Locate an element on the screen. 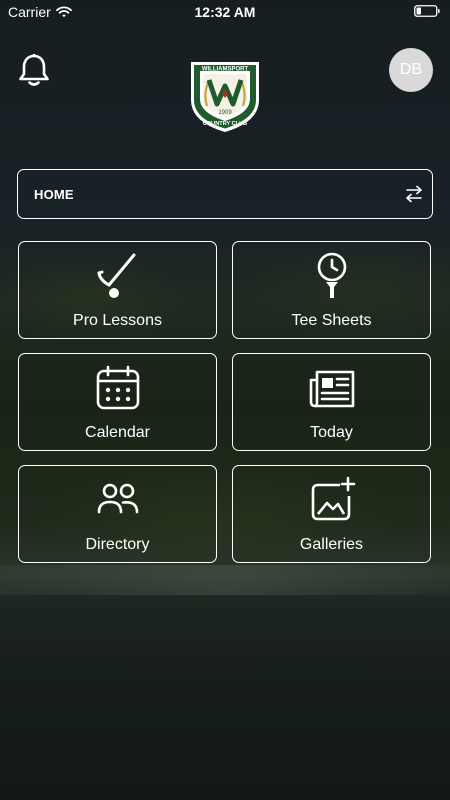 The width and height of the screenshot is (450, 800). tile-label-galleries: Galleries is located at coordinates (331, 544).